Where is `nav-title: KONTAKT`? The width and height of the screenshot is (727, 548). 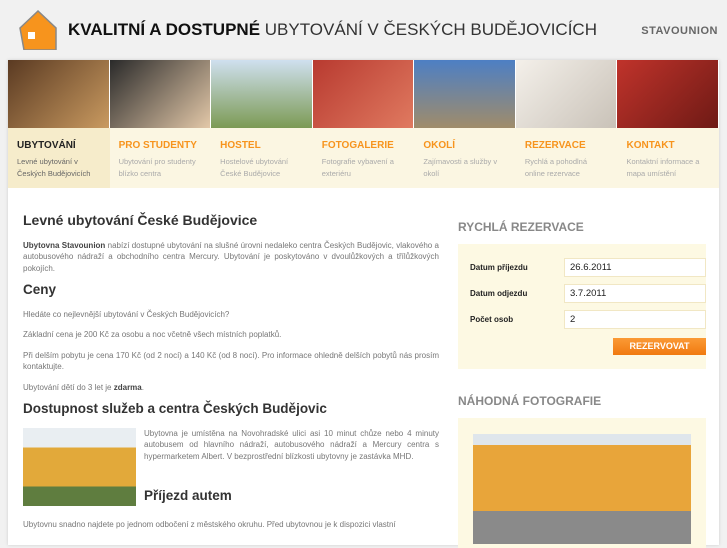 nav-title: KONTAKT is located at coordinates (650, 145).